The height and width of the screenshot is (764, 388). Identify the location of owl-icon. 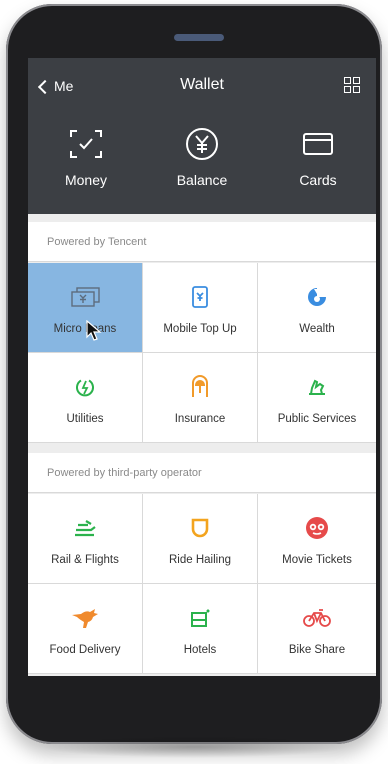
(317, 528).